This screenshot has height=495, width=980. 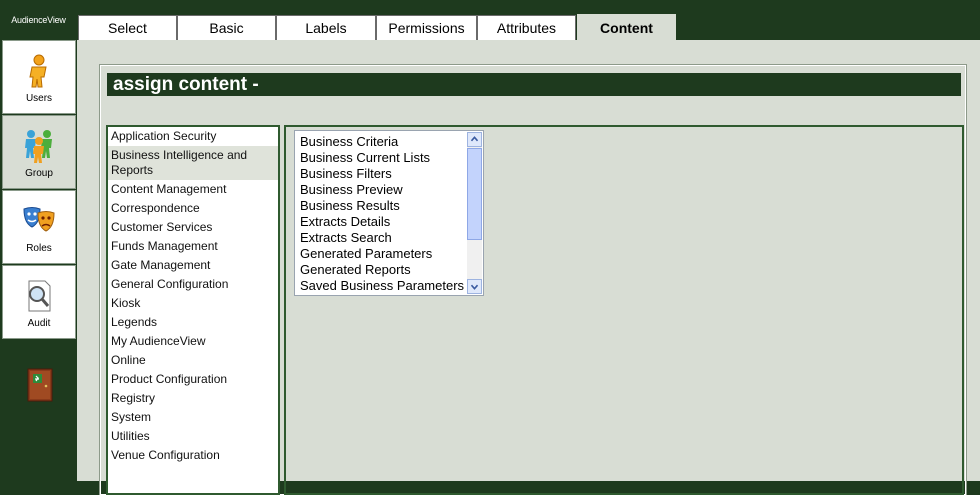 I want to click on list-item: Application Security, so click(x=193, y=136).